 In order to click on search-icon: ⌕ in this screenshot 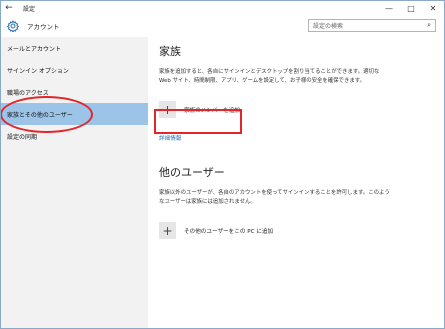, I will do `click(429, 25)`.